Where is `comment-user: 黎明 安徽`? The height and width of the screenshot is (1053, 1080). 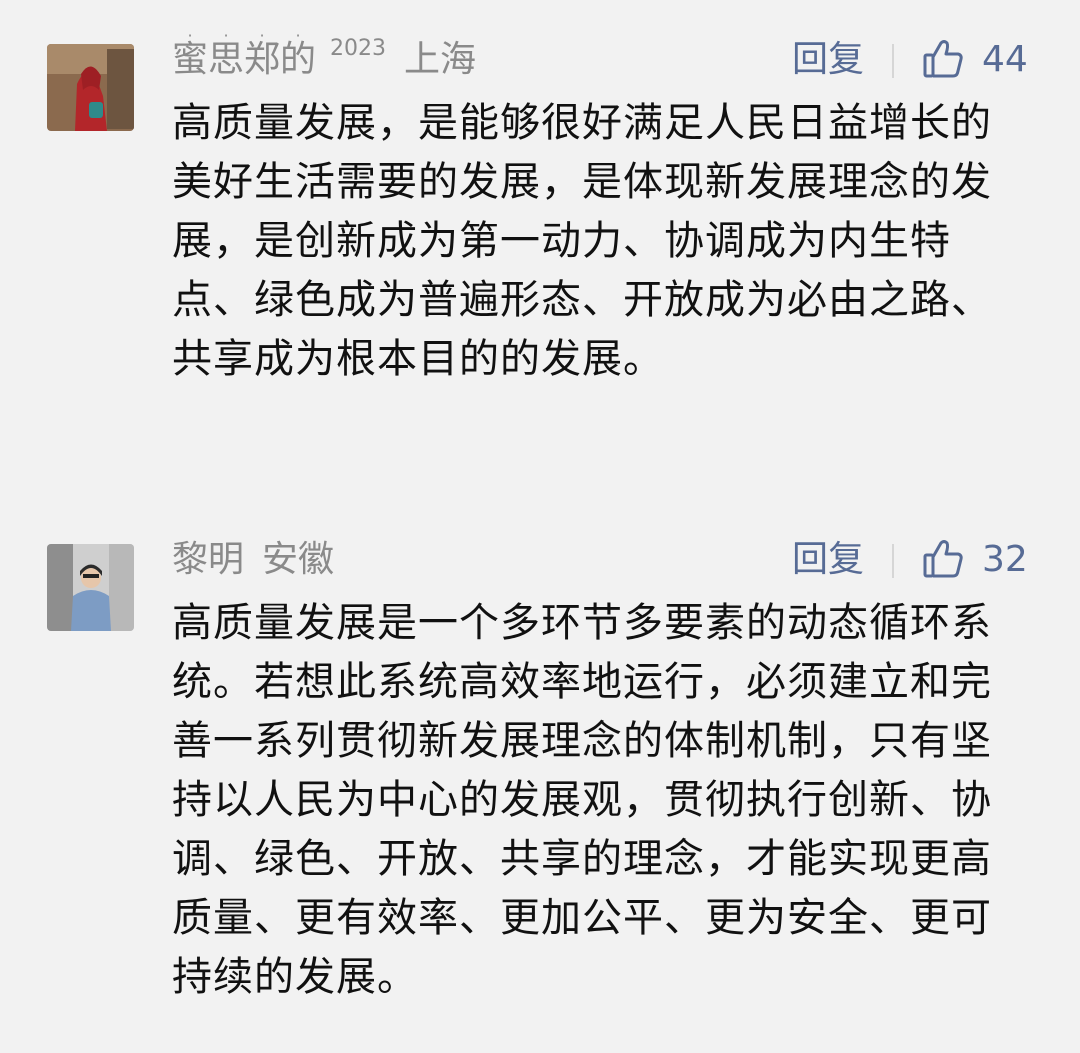
comment-user: 黎明 安徽 is located at coordinates (253, 560).